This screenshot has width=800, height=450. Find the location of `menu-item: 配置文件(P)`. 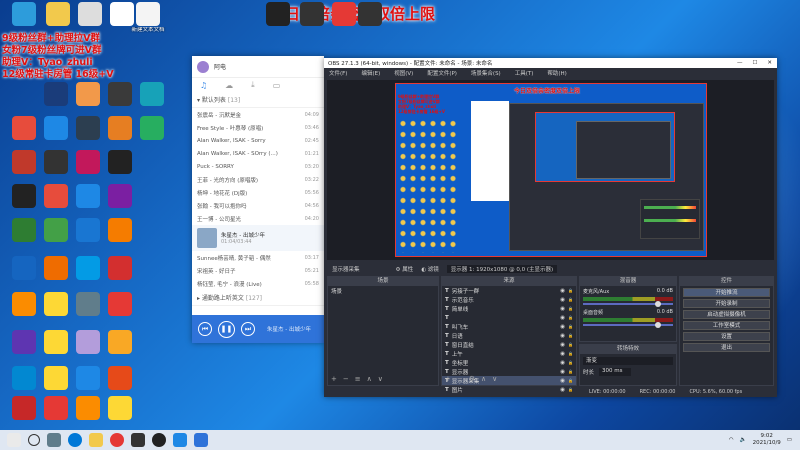

menu-item: 配置文件(P) is located at coordinates (442, 73).